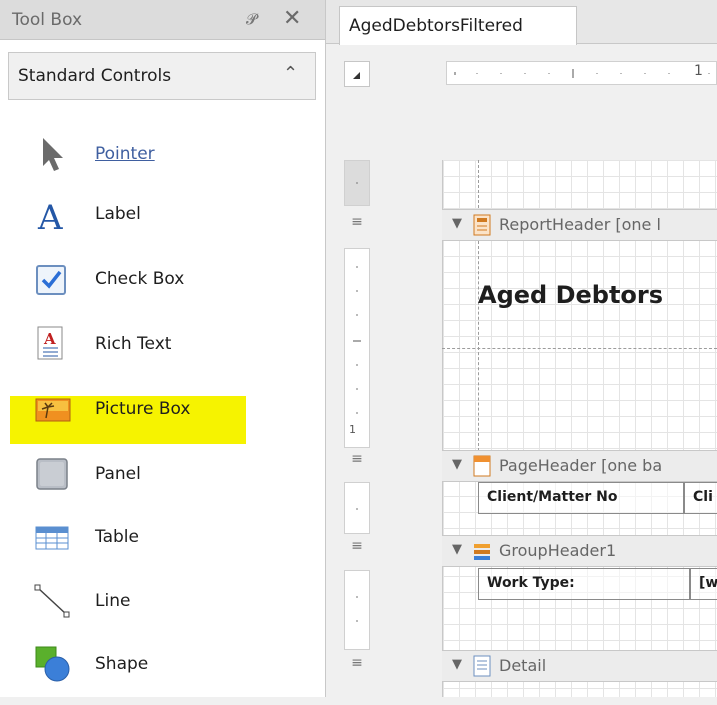 The height and width of the screenshot is (705, 717). What do you see at coordinates (291, 73) in the screenshot?
I see `chevron-up-icon: ⌃` at bounding box center [291, 73].